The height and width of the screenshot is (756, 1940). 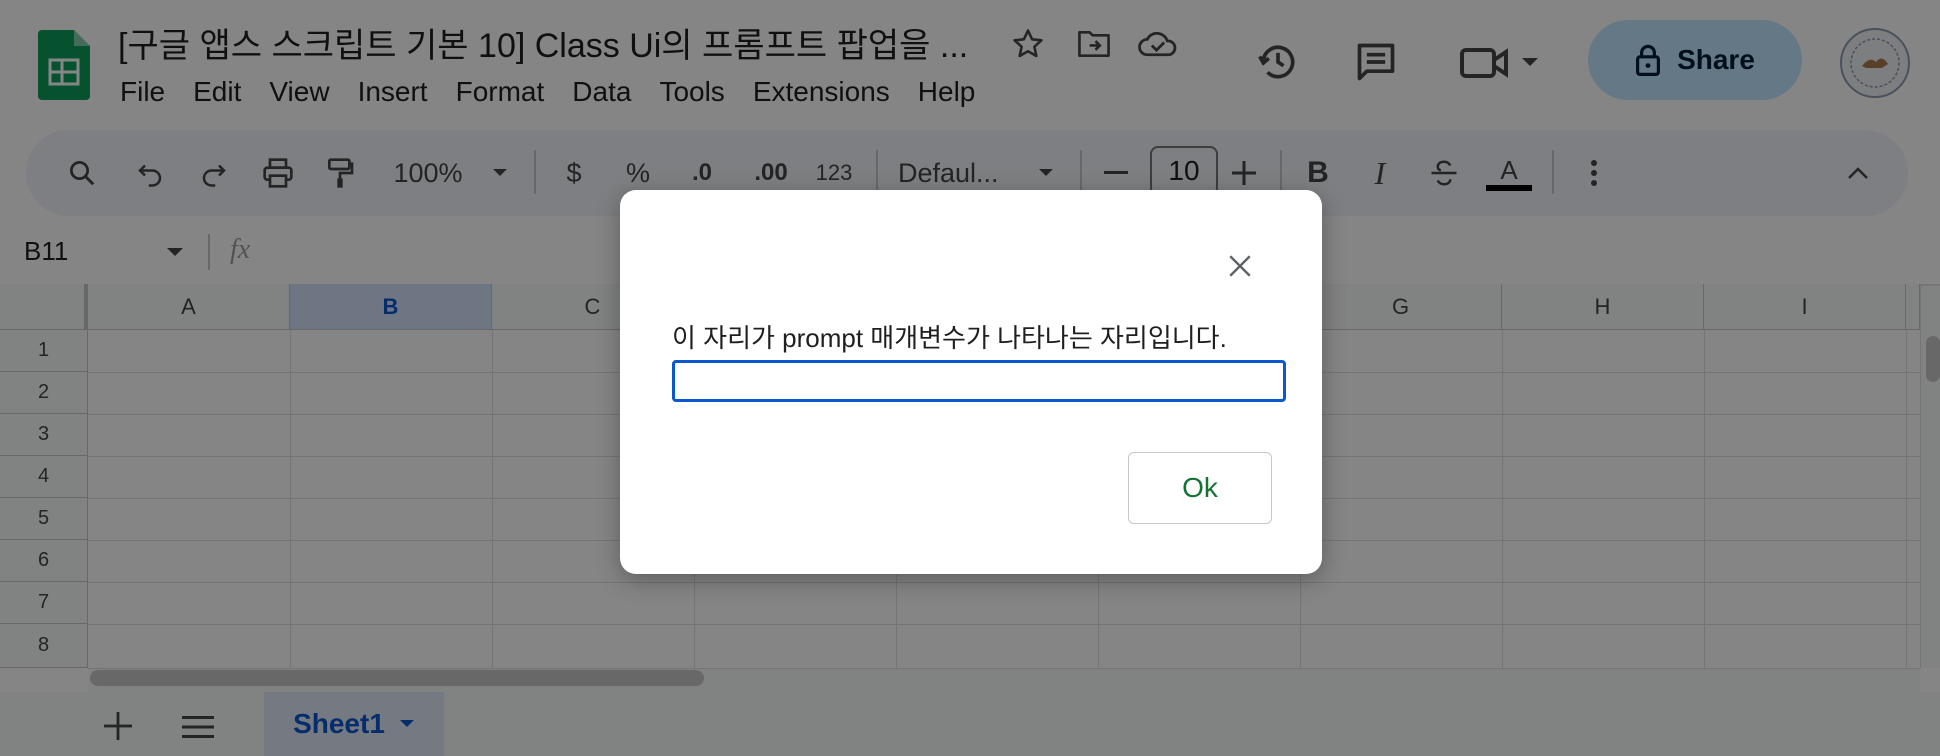 What do you see at coordinates (1200, 488) in the screenshot?
I see `ok-button: Ok` at bounding box center [1200, 488].